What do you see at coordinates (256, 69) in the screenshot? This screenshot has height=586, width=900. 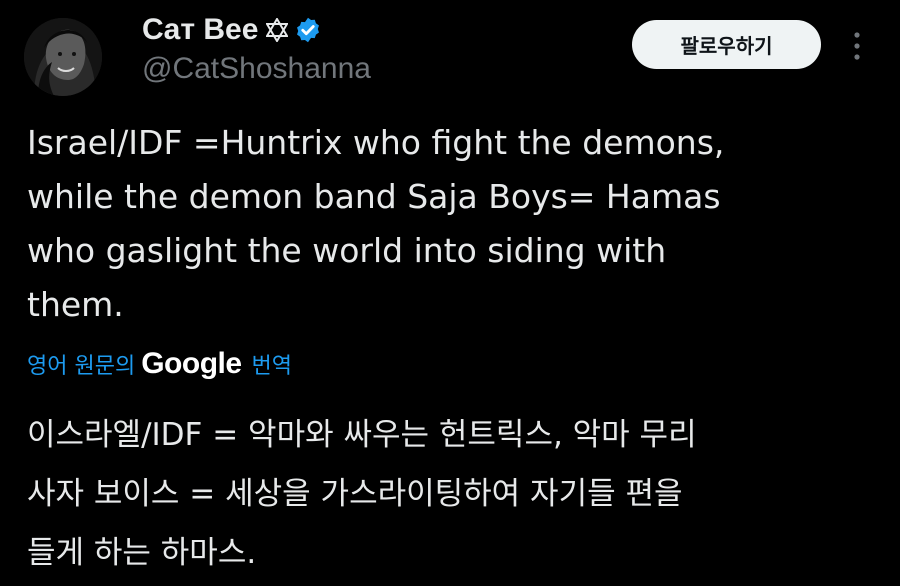 I see `author-handle: @CatShoshanna` at bounding box center [256, 69].